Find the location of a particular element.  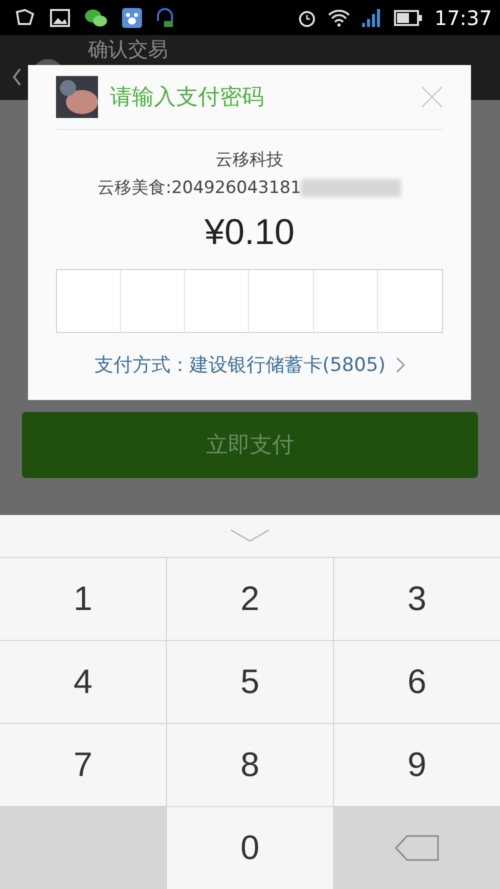

avatar is located at coordinates (77, 97).